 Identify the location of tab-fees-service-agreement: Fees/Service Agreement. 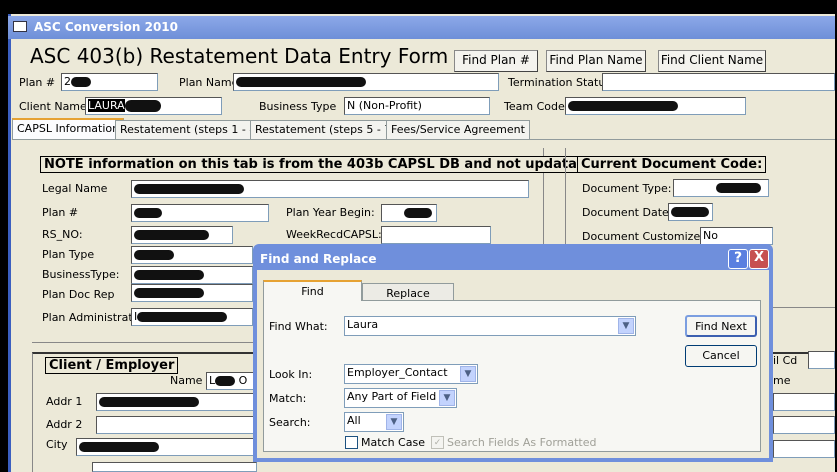
(458, 129).